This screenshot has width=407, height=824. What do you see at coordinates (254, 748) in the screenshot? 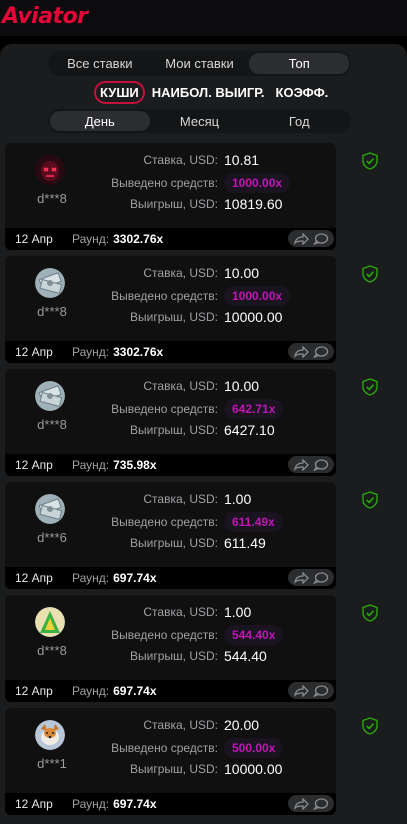
I see `cashout-multiplier: 500.00x` at bounding box center [254, 748].